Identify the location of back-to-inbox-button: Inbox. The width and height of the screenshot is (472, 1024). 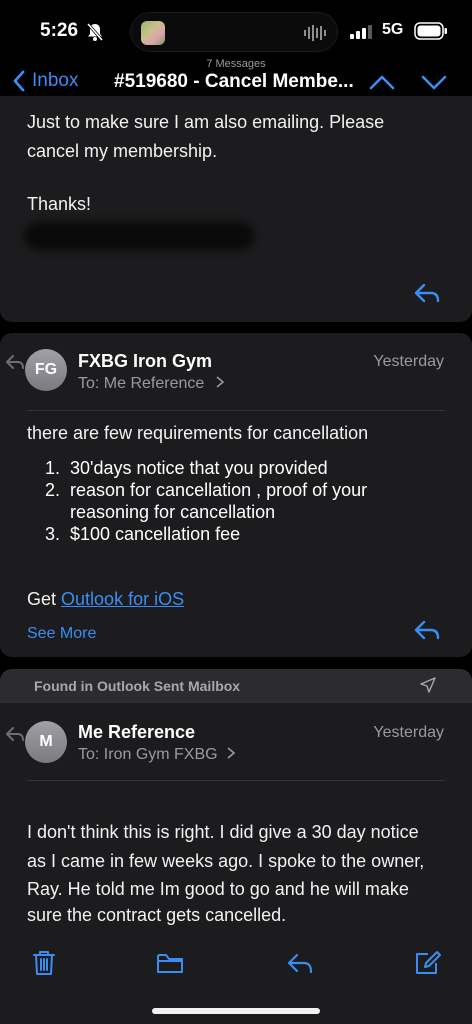
(45, 81).